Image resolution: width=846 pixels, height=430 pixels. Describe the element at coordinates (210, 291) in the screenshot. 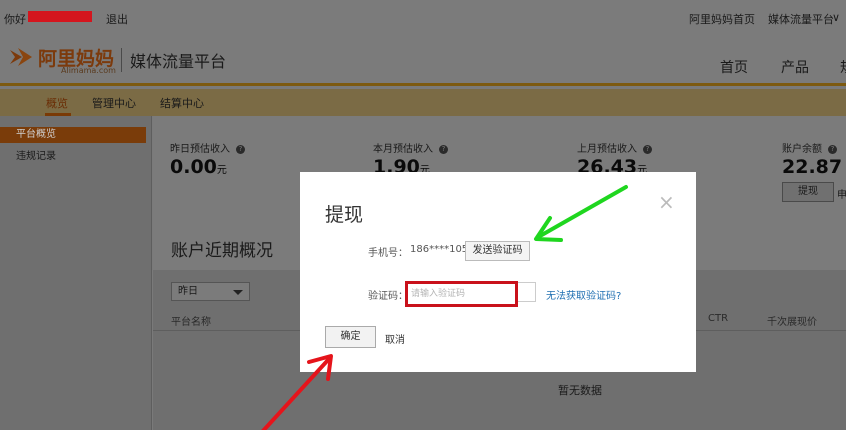

I see `period-select: 昨日` at that location.